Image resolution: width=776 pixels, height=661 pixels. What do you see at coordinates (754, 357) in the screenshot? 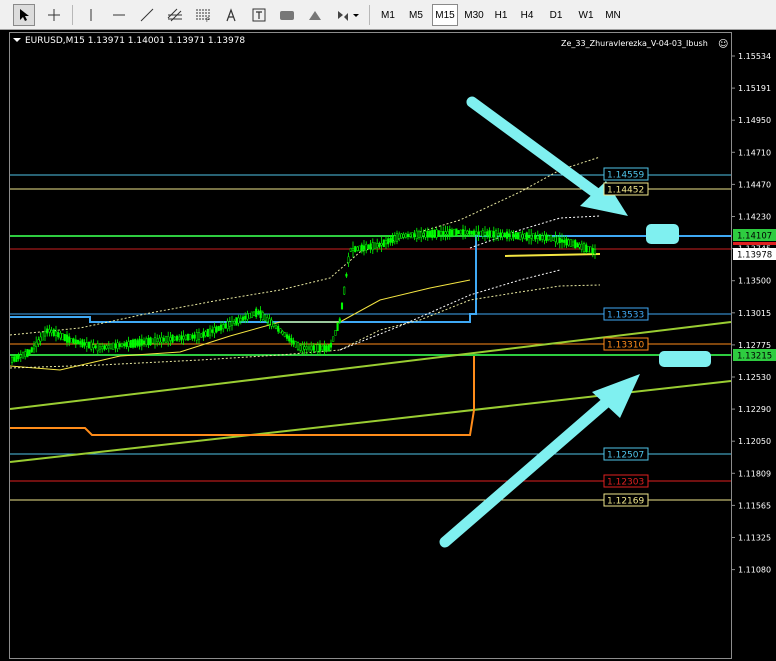
I see `svg-text: 1.13215` at bounding box center [754, 357].